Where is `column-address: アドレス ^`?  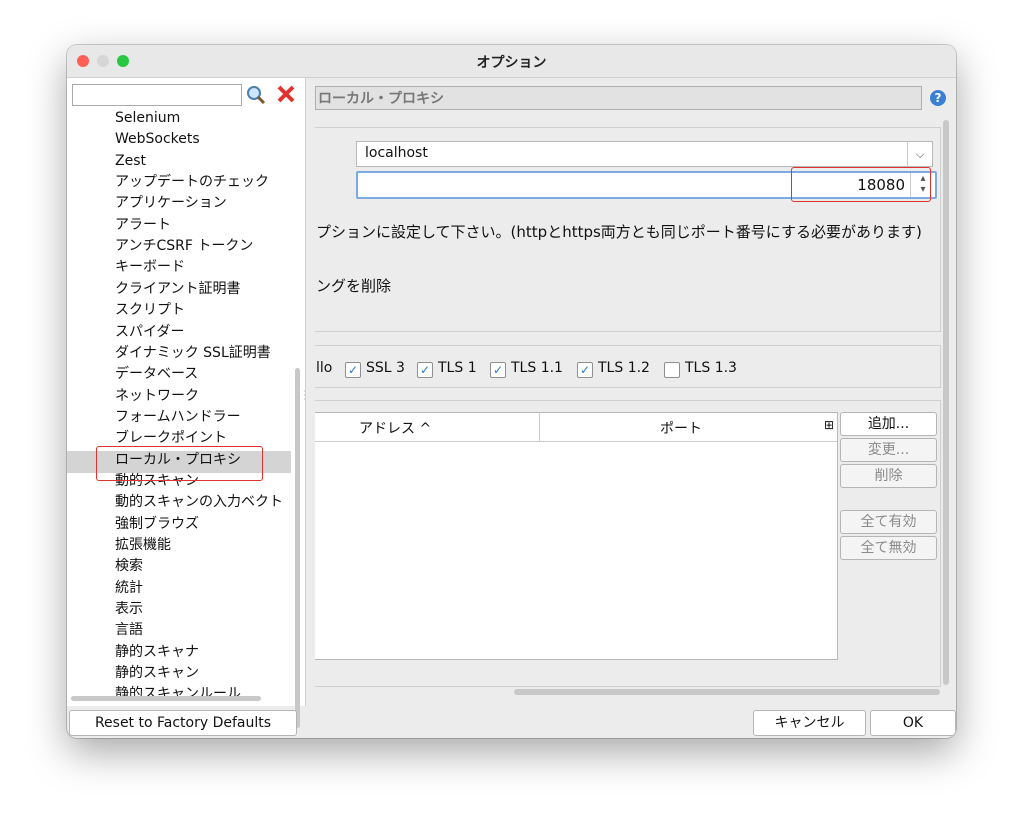 column-address: アドレス ^ is located at coordinates (395, 428).